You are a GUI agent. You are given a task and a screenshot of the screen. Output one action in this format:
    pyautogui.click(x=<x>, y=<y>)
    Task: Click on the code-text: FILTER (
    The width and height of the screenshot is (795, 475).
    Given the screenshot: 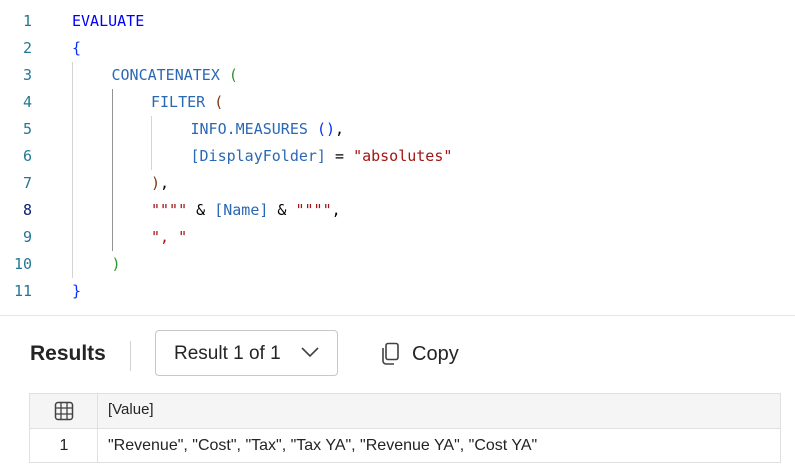 What is the action you would take?
    pyautogui.click(x=187, y=102)
    